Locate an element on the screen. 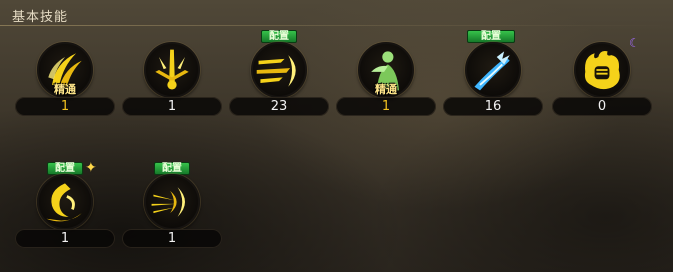 The image size is (673, 272). skill-slot-7: 配置 ✦ 1 is located at coordinates (65, 204).